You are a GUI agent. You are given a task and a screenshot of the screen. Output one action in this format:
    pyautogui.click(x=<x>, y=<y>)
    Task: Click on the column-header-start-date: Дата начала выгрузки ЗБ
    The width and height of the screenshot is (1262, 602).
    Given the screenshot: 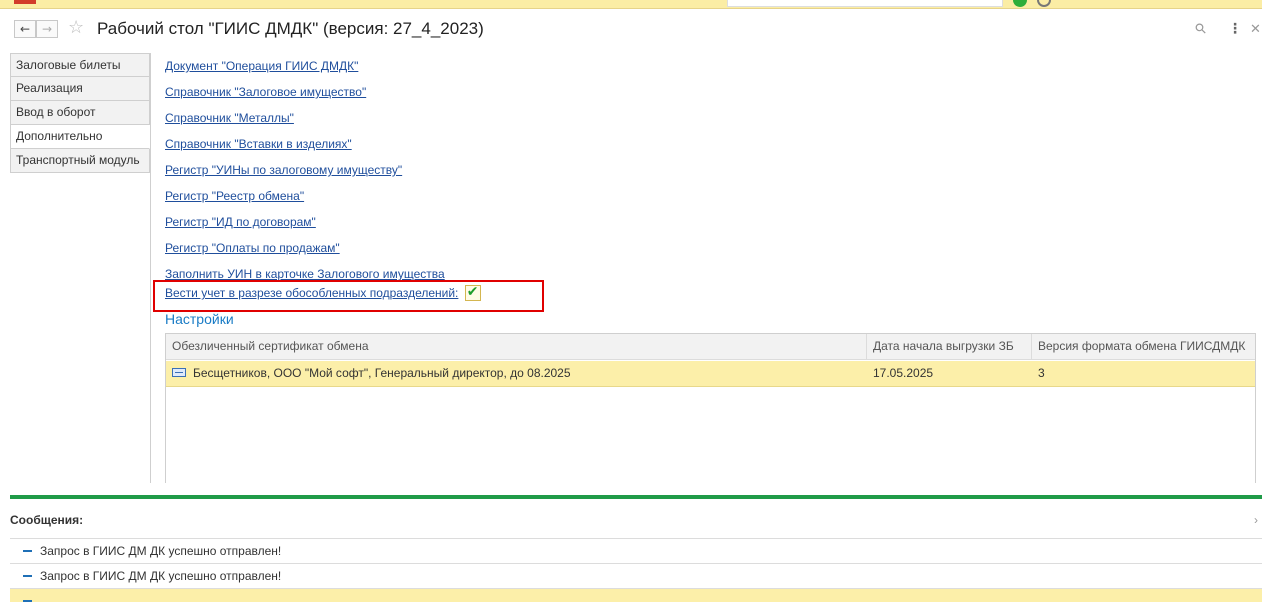 What is the action you would take?
    pyautogui.click(x=949, y=346)
    